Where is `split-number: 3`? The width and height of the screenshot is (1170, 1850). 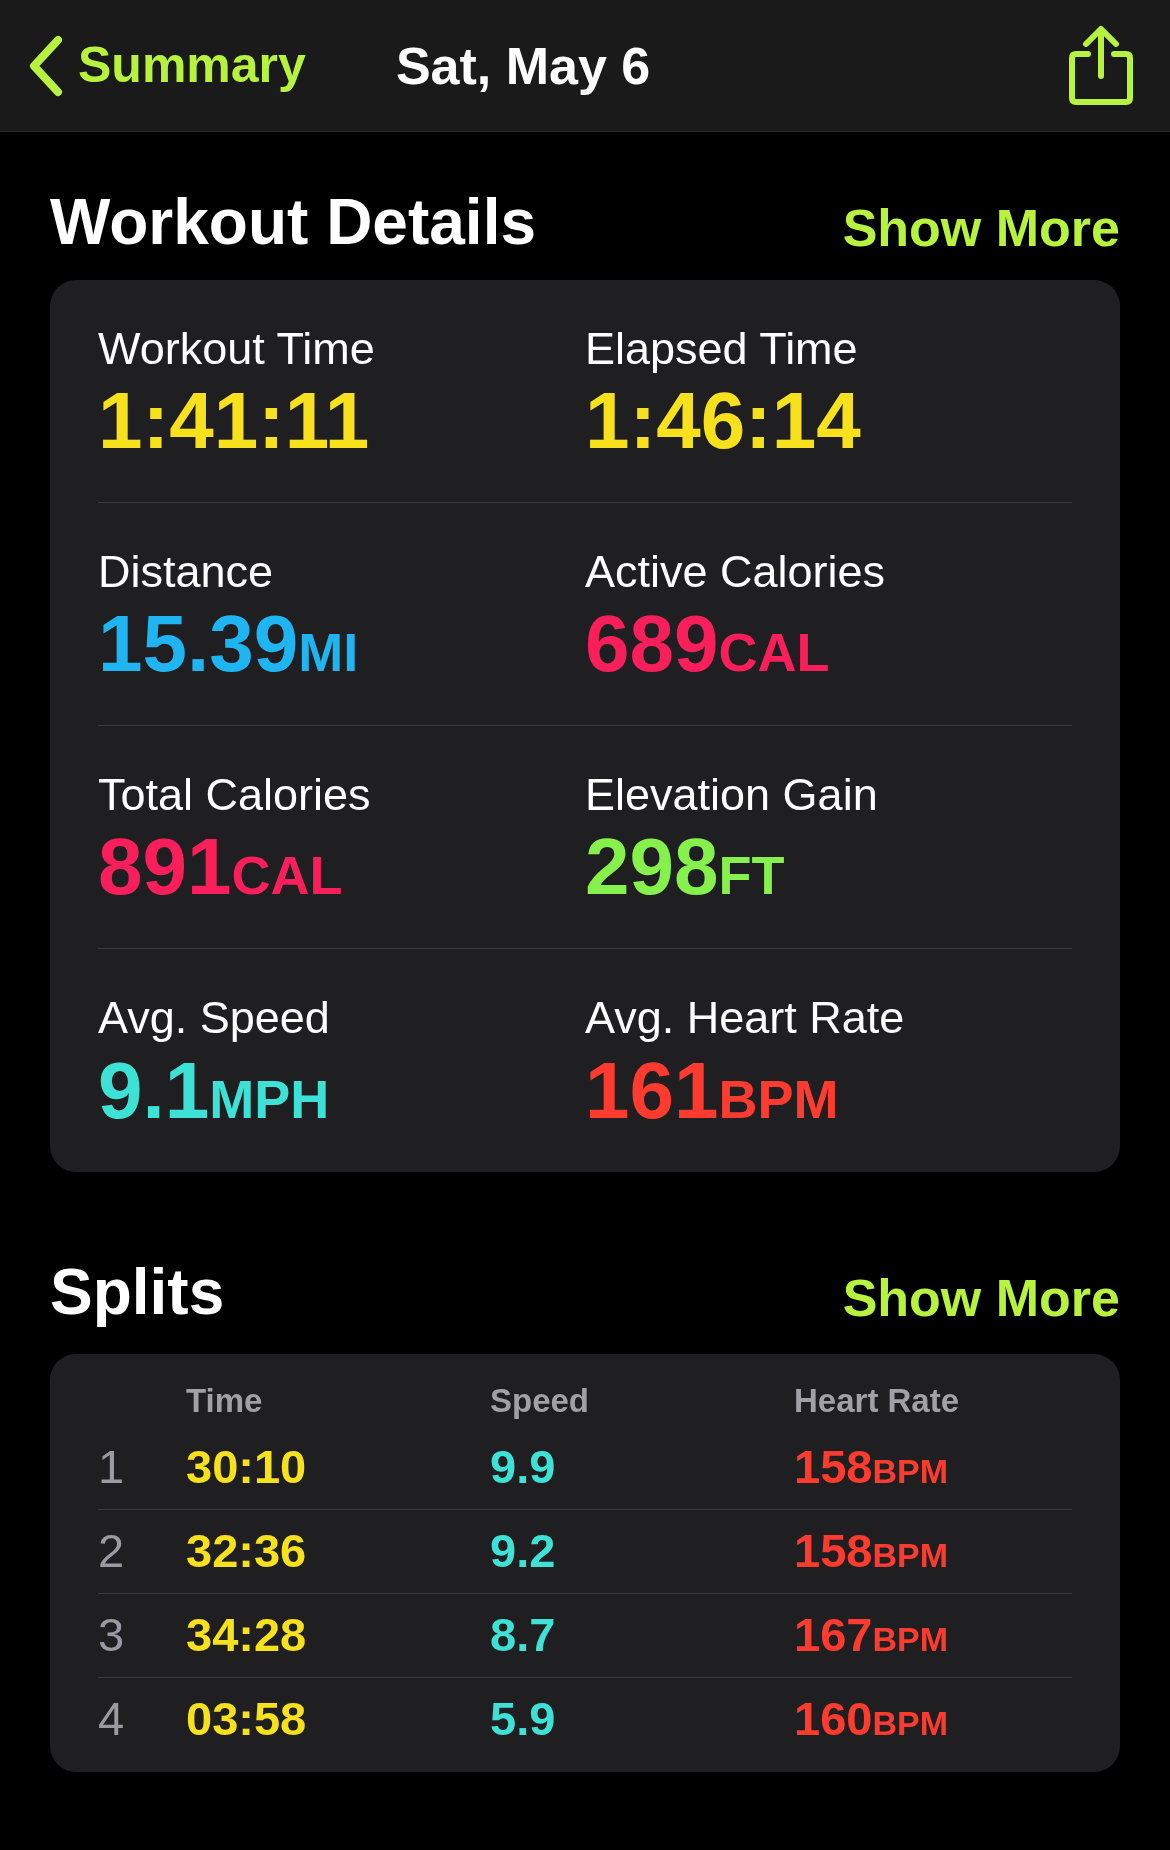 split-number: 3 is located at coordinates (112, 1634).